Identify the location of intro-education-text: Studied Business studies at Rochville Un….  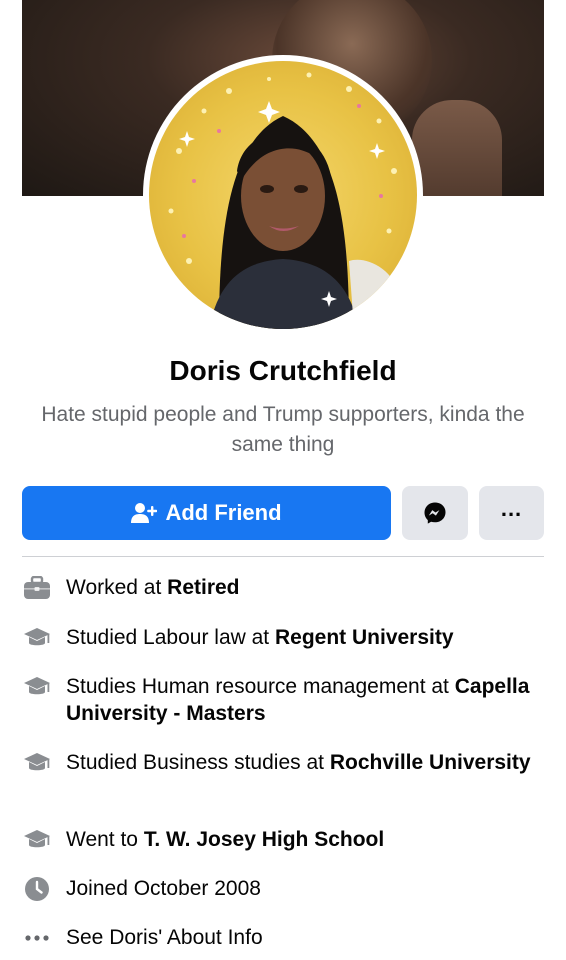
(298, 762).